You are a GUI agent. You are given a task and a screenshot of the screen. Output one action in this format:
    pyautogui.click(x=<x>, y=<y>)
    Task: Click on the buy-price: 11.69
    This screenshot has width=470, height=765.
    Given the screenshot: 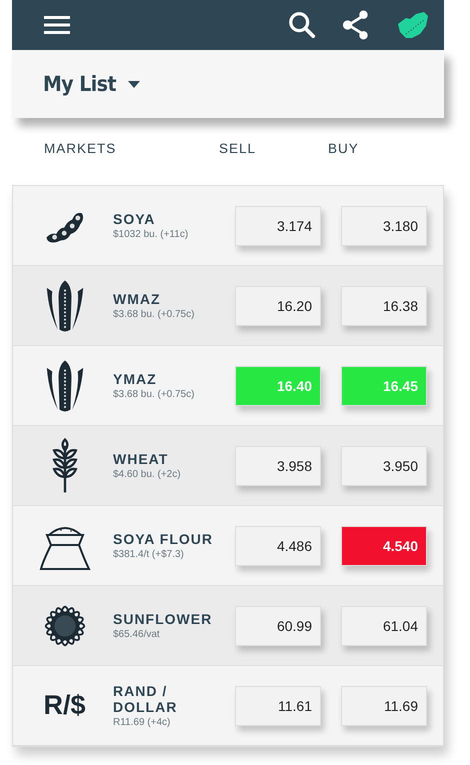 What is the action you would take?
    pyautogui.click(x=384, y=706)
    